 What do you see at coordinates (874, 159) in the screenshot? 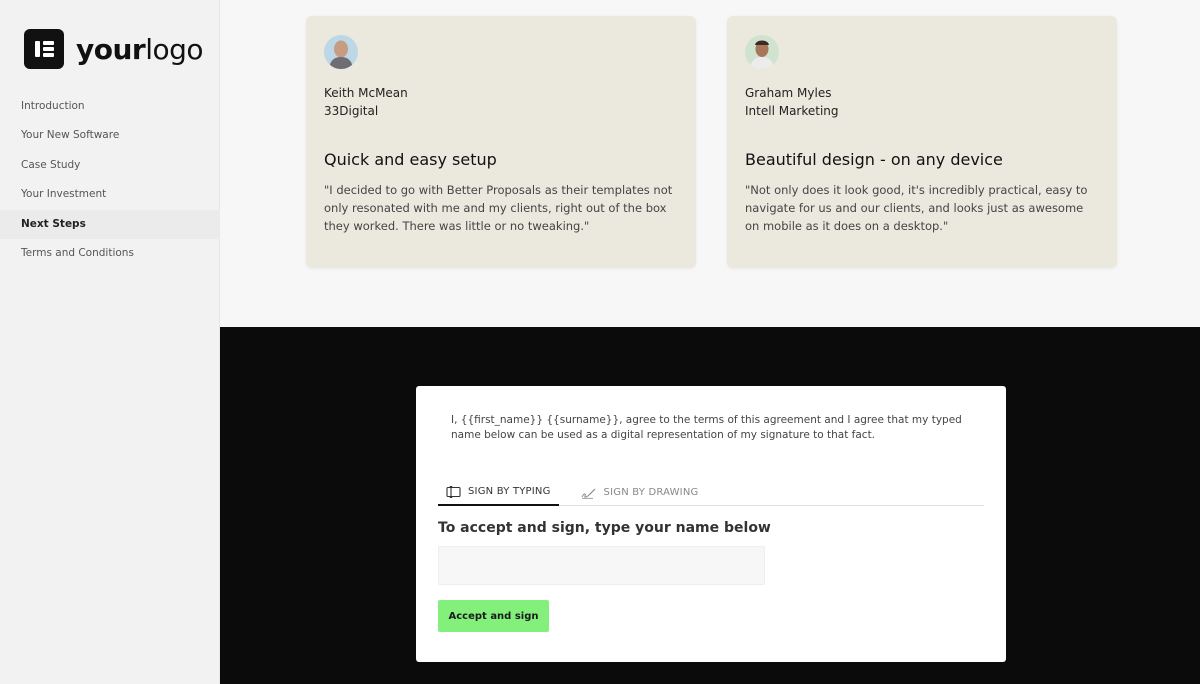
I see `testimonial-title: Beautiful design - on any device` at bounding box center [874, 159].